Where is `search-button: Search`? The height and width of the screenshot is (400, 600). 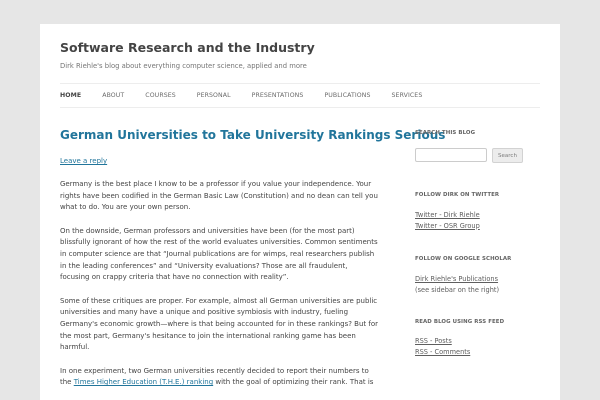
search-button: Search is located at coordinates (507, 155).